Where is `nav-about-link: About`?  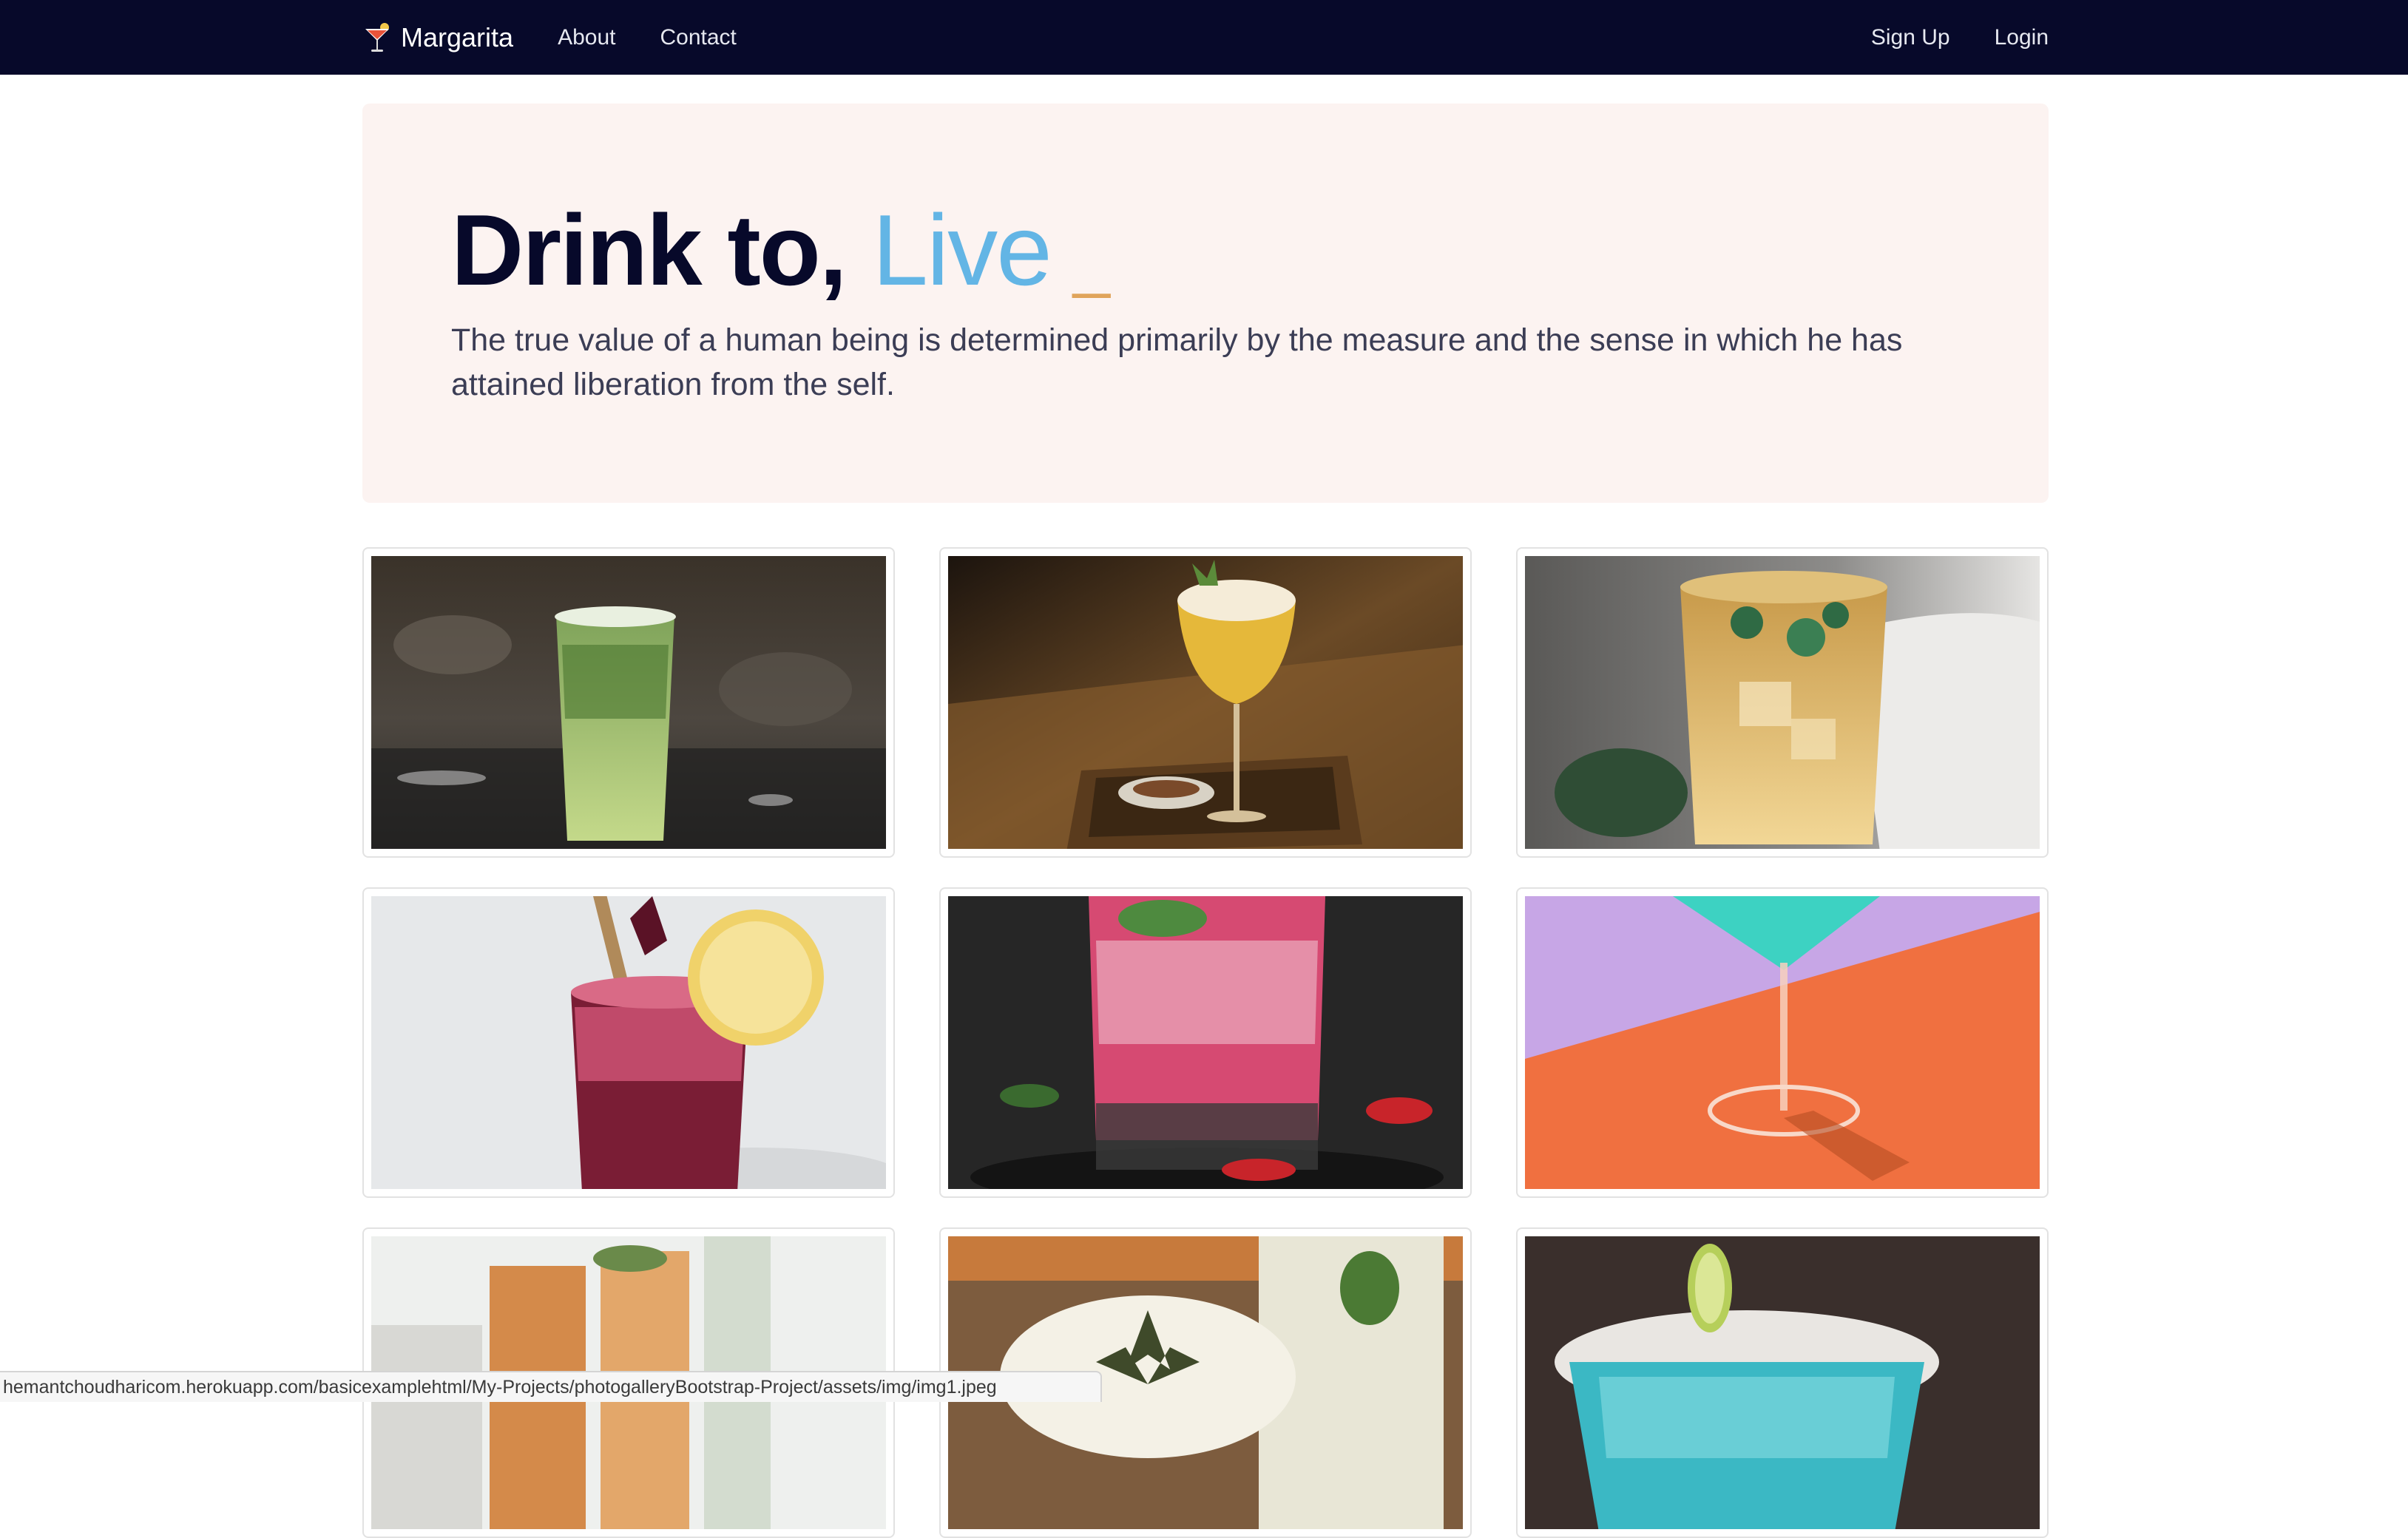
nav-about-link: About is located at coordinates (586, 37).